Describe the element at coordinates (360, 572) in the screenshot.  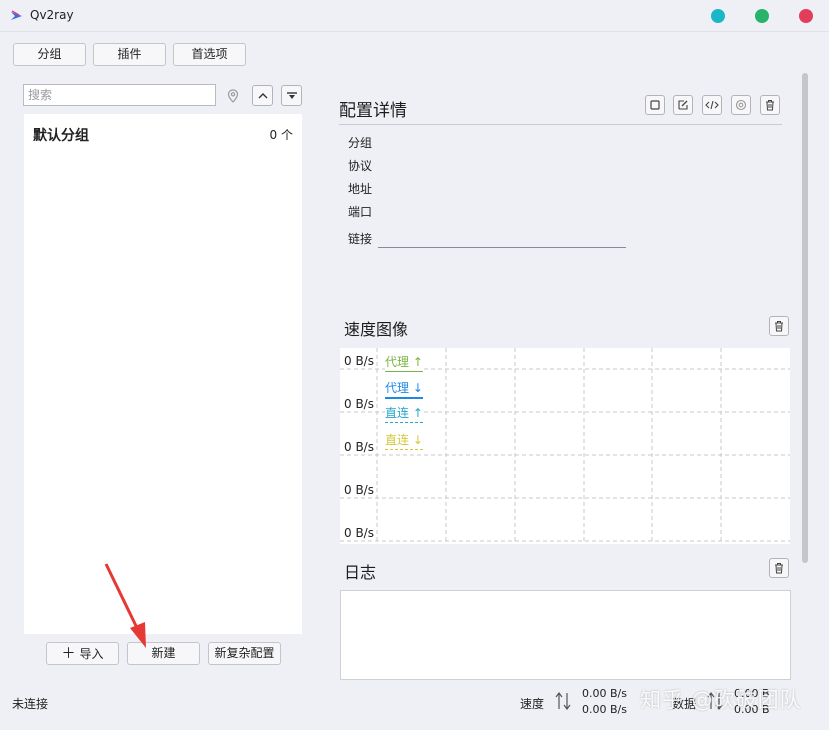
I see `log-title: 日志` at that location.